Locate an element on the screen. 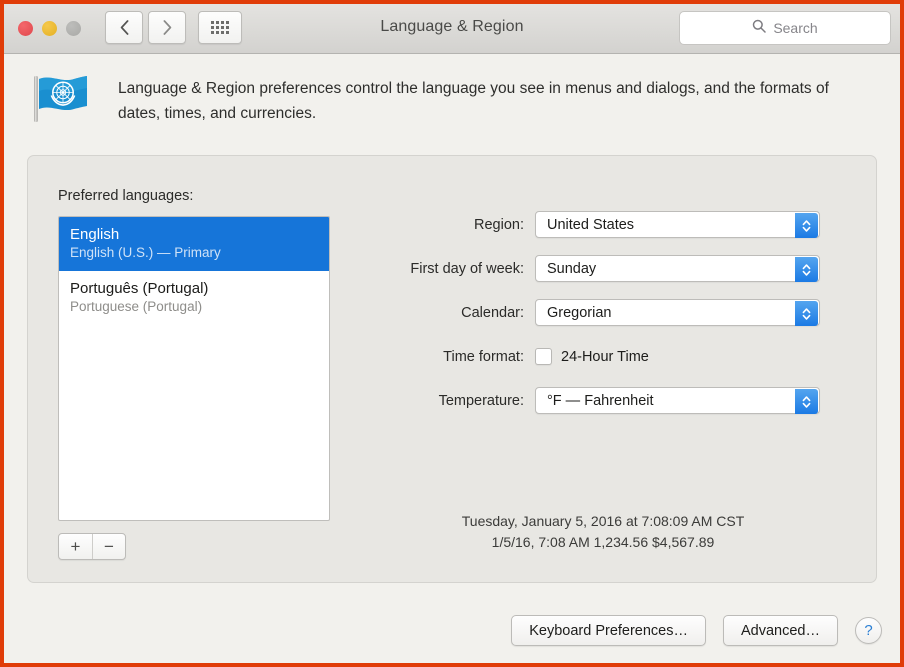 The image size is (904, 667). sample-short-formats: 1/5/16, 7:08 AM 1,234.56 $4,567.89 is located at coordinates (603, 542).